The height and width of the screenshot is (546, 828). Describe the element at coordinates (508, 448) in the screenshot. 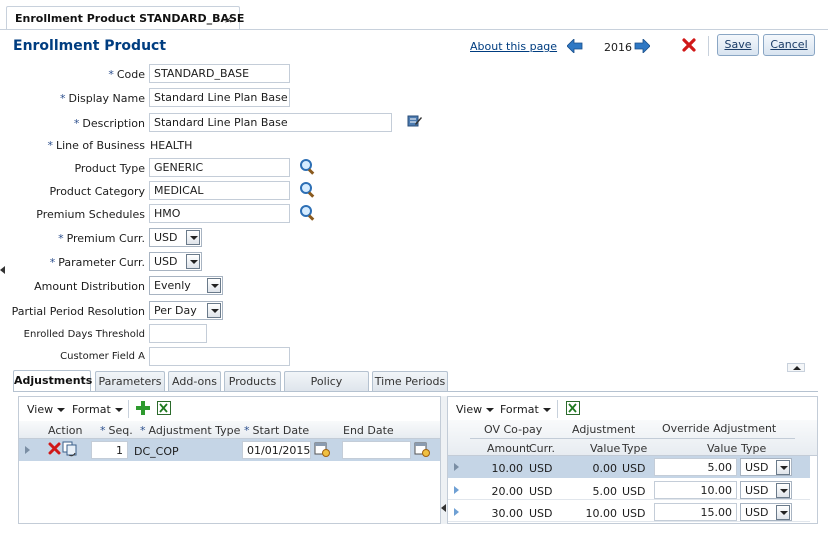

I see `col-amount: Amount` at that location.